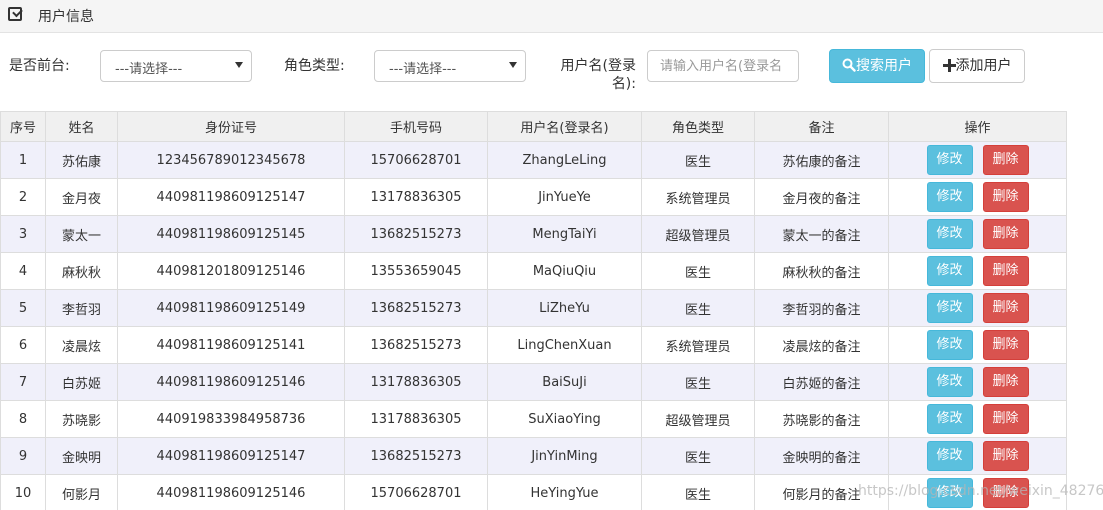 The height and width of the screenshot is (510, 1103). I want to click on row-index: 9, so click(23, 456).